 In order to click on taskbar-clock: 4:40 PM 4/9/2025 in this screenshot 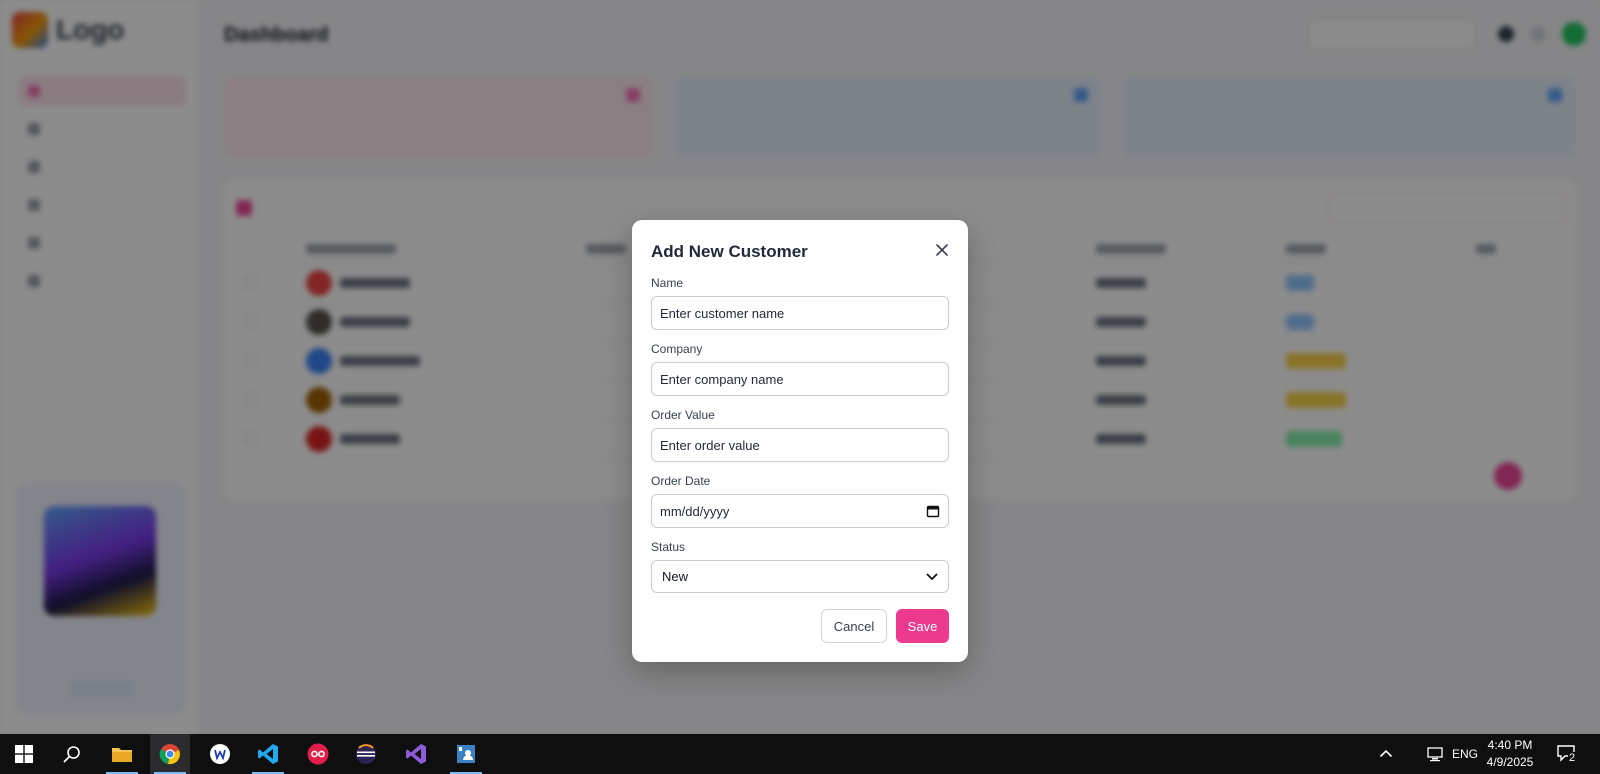, I will do `click(1510, 754)`.